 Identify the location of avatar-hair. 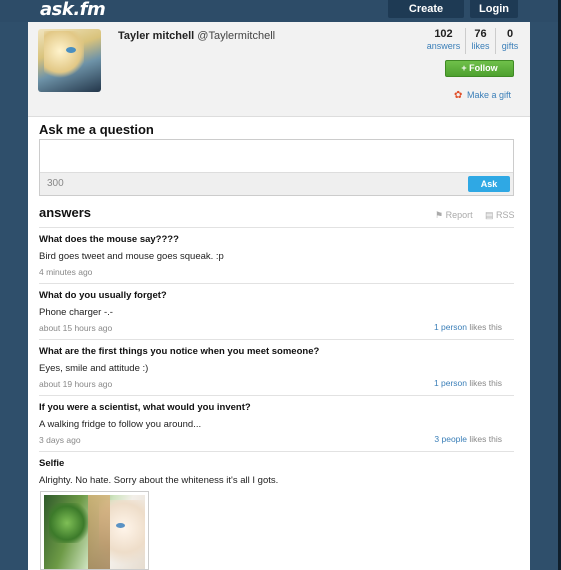
(64, 56).